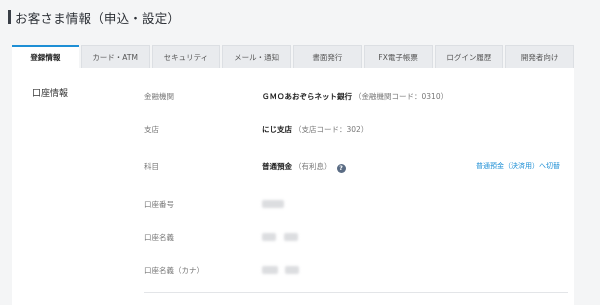  I want to click on question-circle-icon: ?, so click(341, 168).